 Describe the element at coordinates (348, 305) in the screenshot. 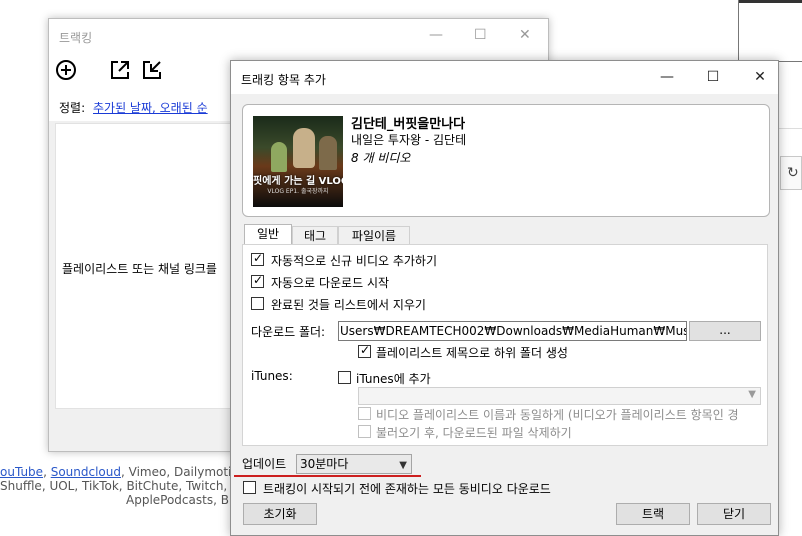

I see `remove-completed-label: 완료된 것들 리스트에서 지우기` at that location.